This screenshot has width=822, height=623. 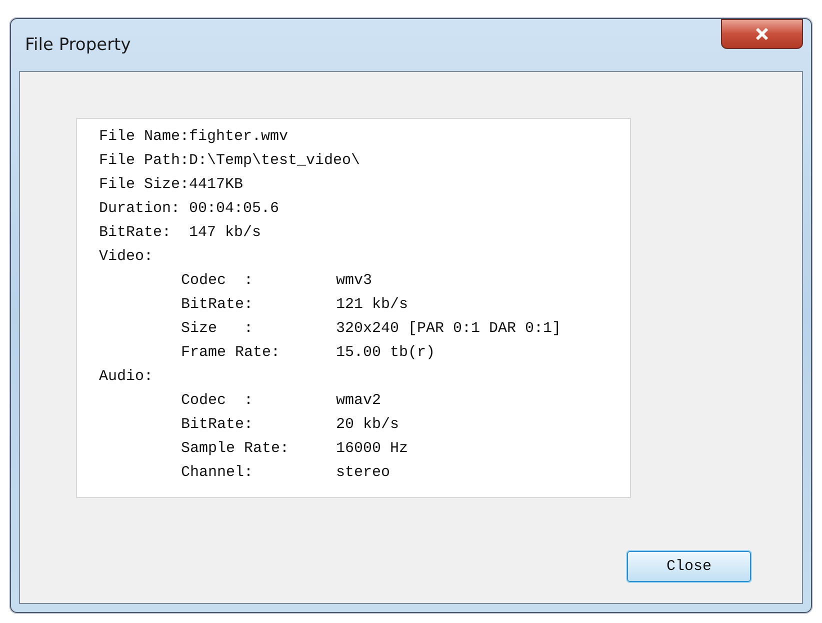 I want to click on window-title: File Property, so click(x=78, y=45).